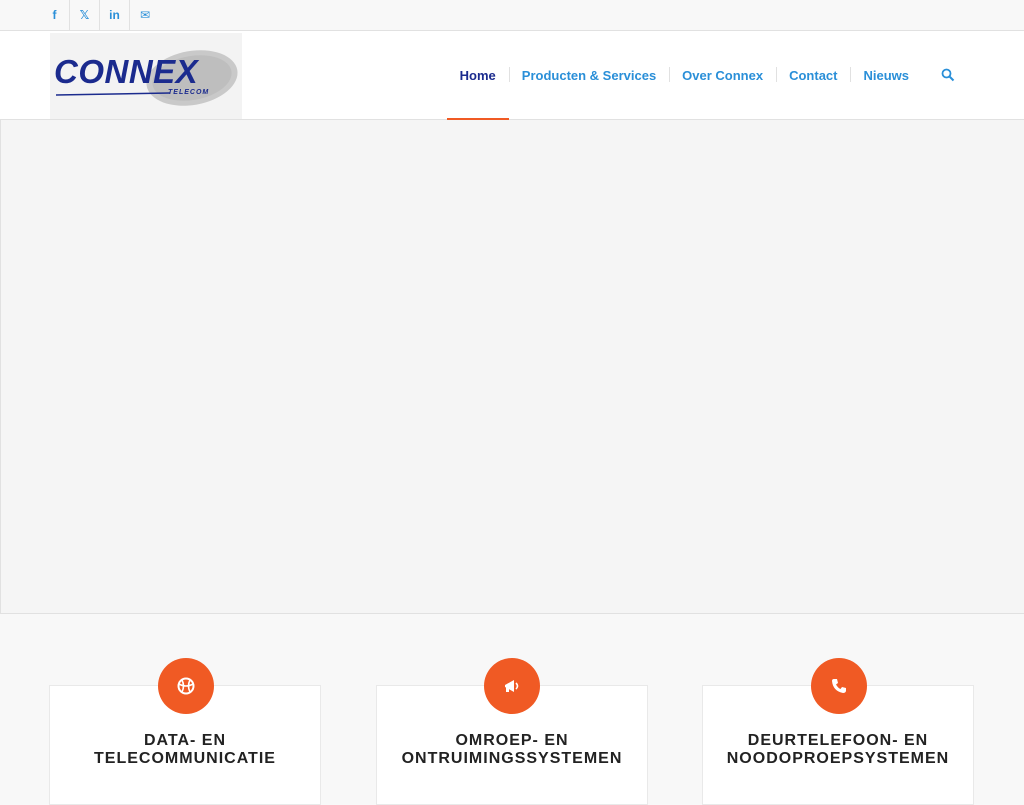 This screenshot has height=805, width=1024. I want to click on nav-item-products: Producten & Services, so click(588, 75).